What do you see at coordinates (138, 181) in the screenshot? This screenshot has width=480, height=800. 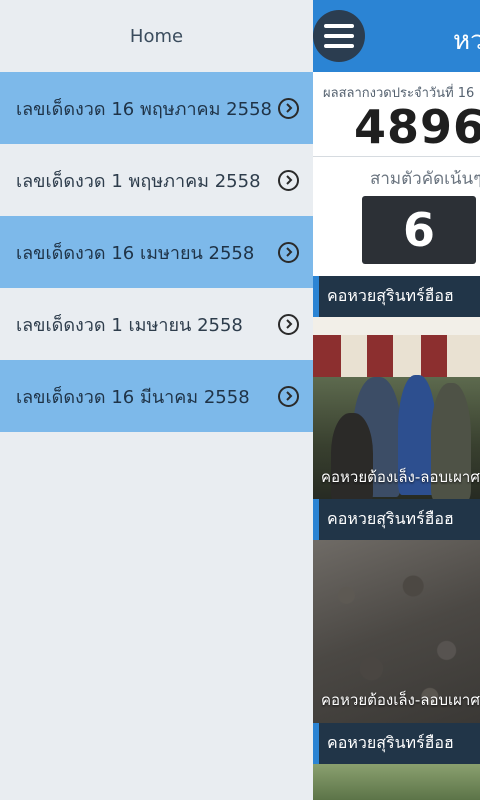 I see `drawer-item-label: เลขเด็ดงวด 1 พฤษภาคม 2558` at bounding box center [138, 181].